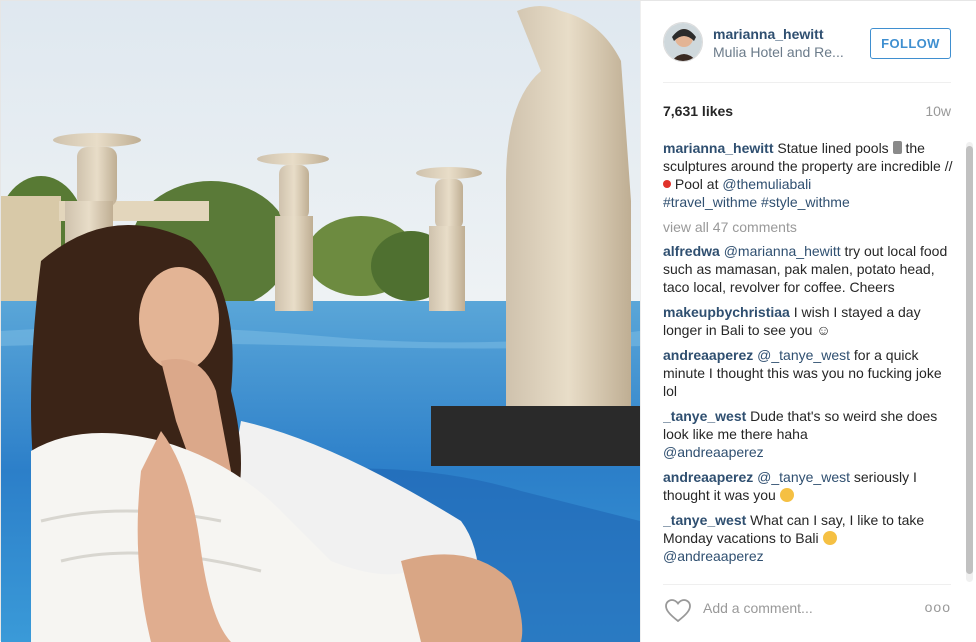 This screenshot has width=976, height=642. Describe the element at coordinates (766, 184) in the screenshot. I see `caption-mention: @themuliabali` at that location.